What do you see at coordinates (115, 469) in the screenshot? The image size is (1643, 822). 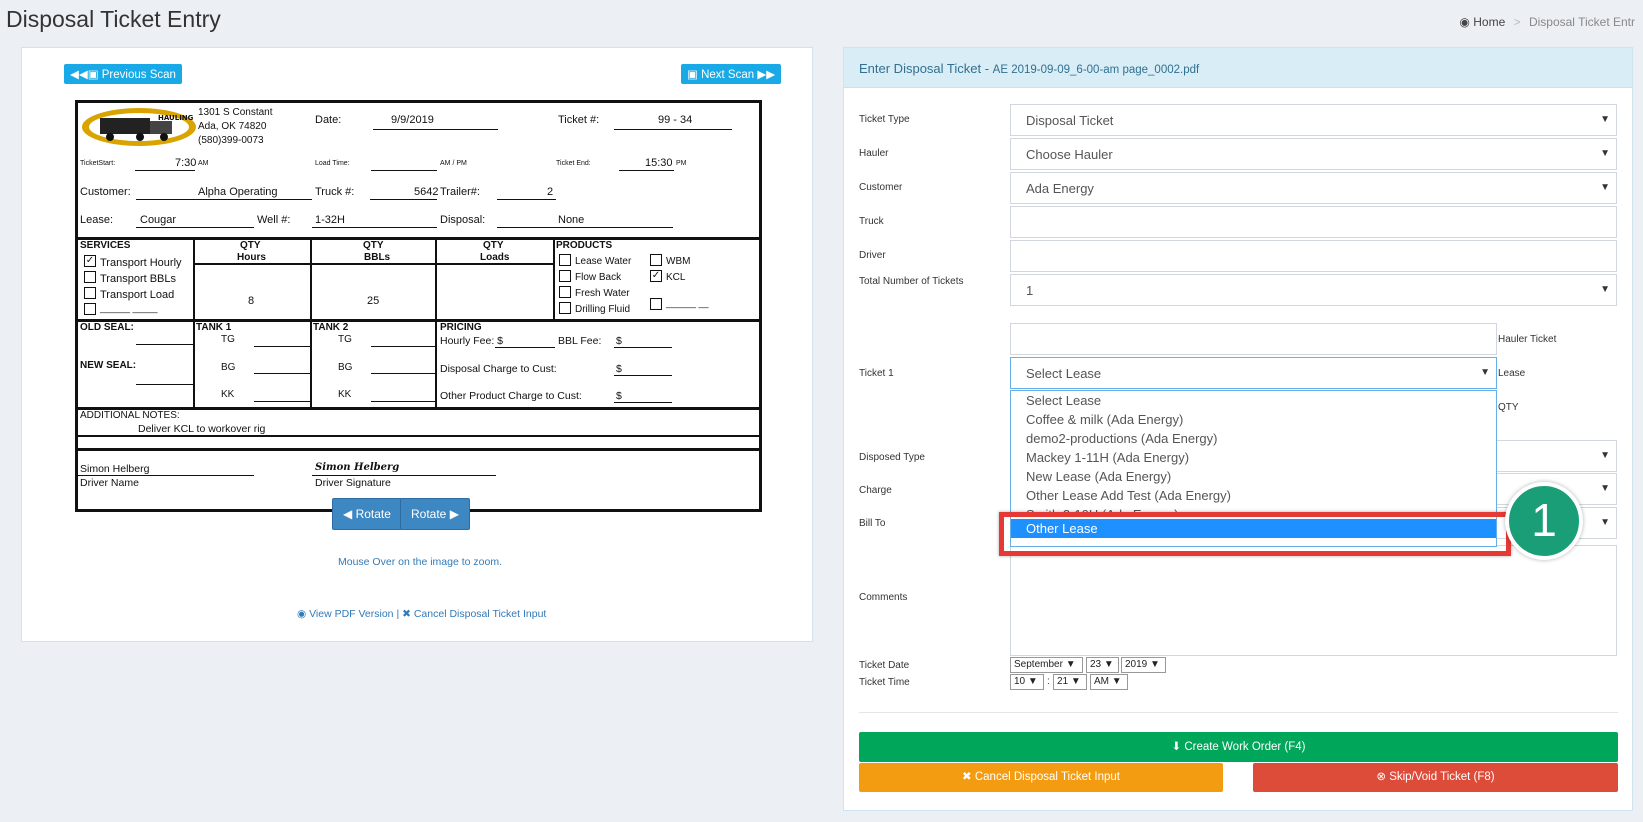 I see `driver-name-value: Simon Helberg` at bounding box center [115, 469].